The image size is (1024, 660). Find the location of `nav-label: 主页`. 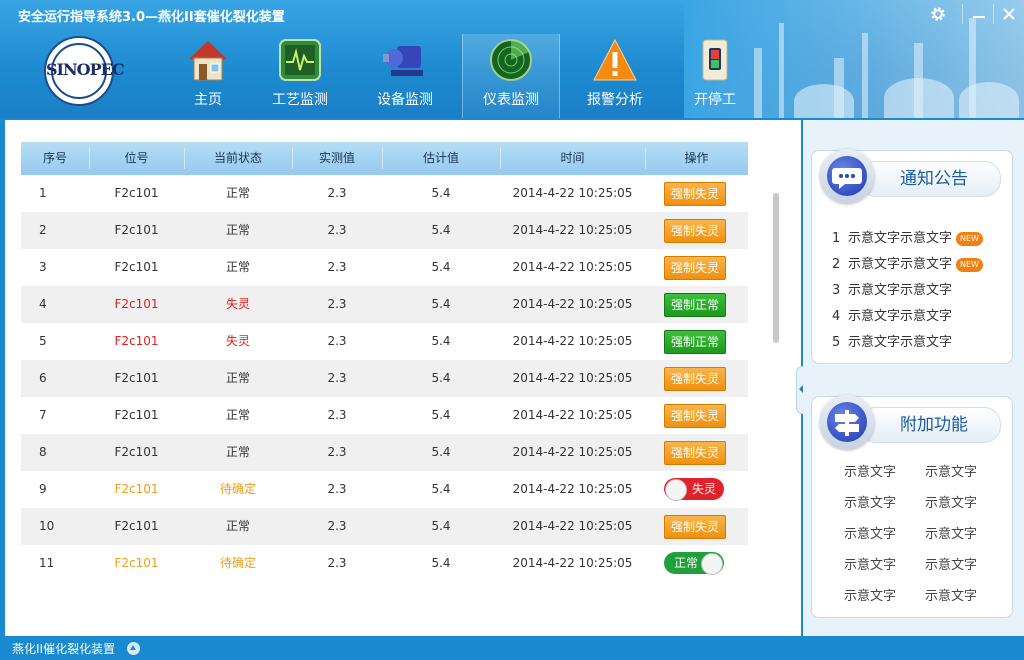

nav-label: 主页 is located at coordinates (208, 100).